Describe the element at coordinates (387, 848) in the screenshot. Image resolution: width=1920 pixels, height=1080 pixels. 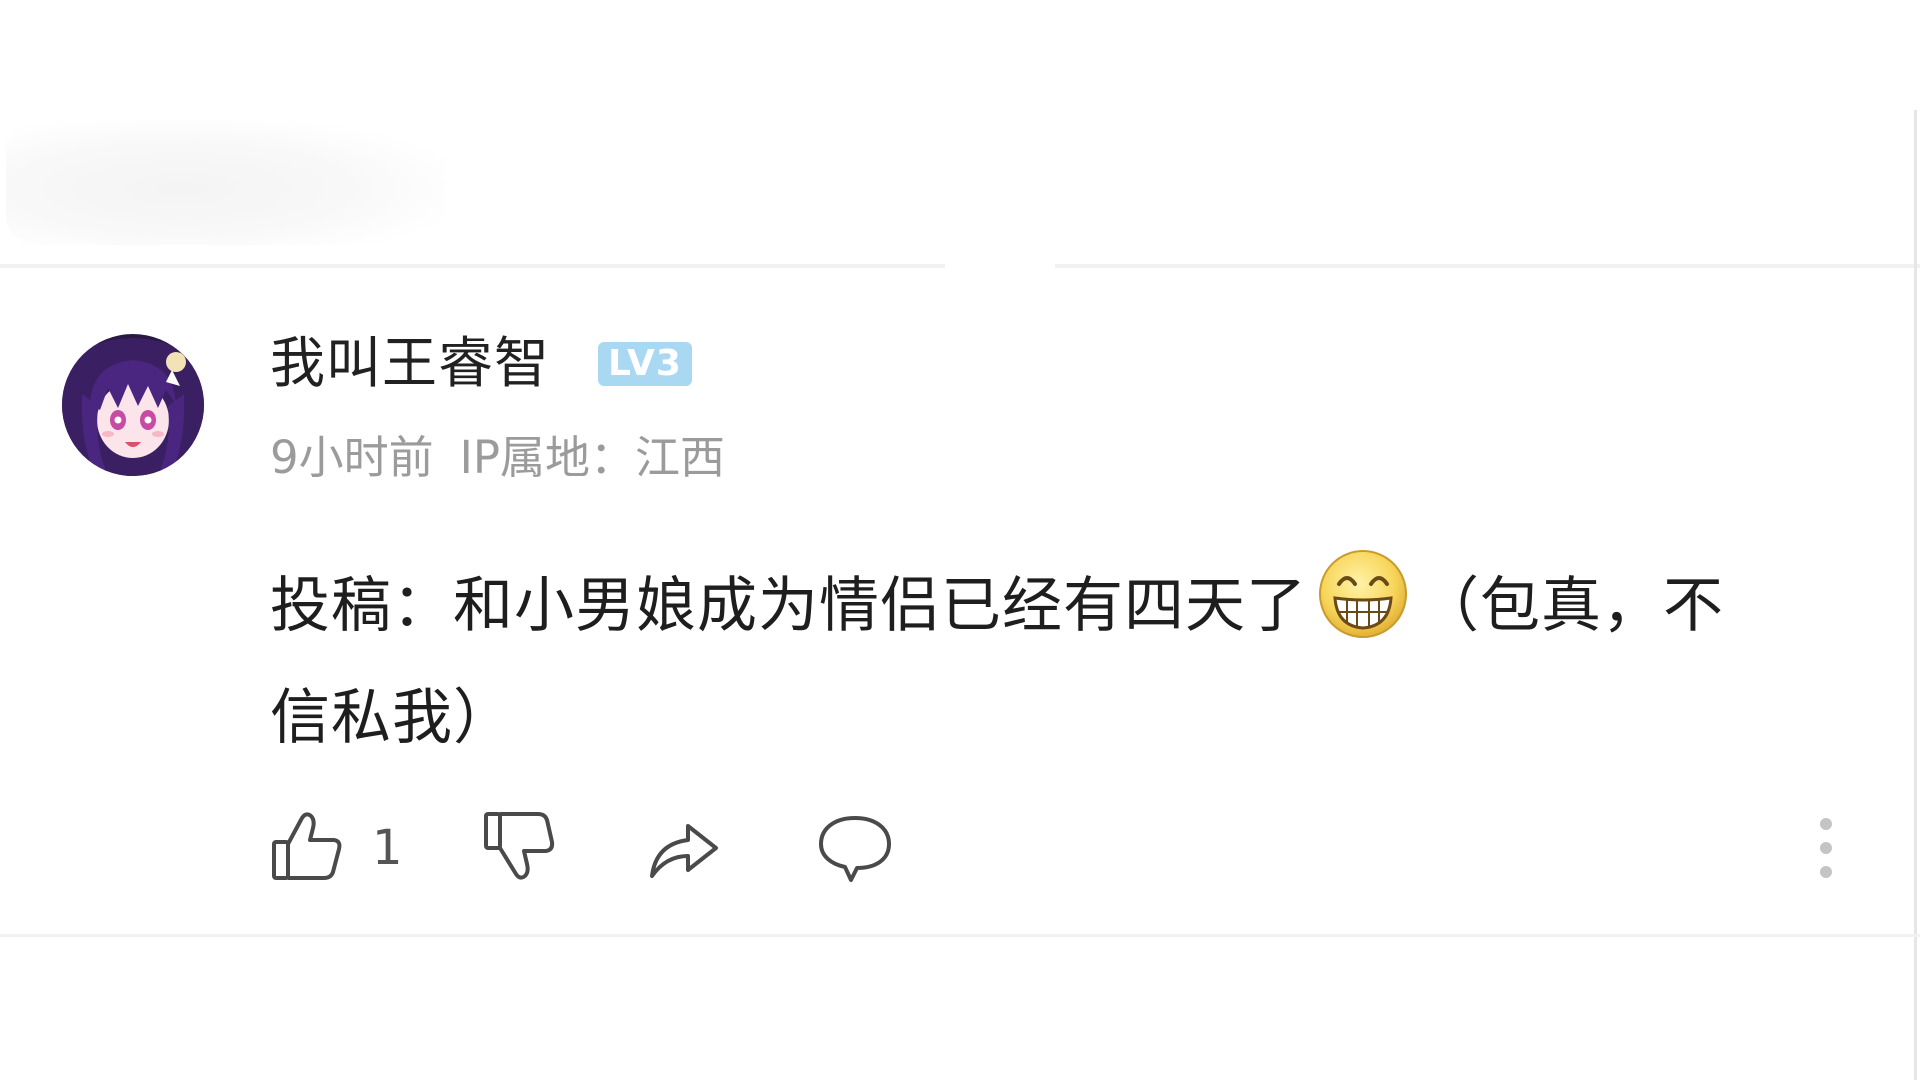
I see `like-count: 1` at that location.